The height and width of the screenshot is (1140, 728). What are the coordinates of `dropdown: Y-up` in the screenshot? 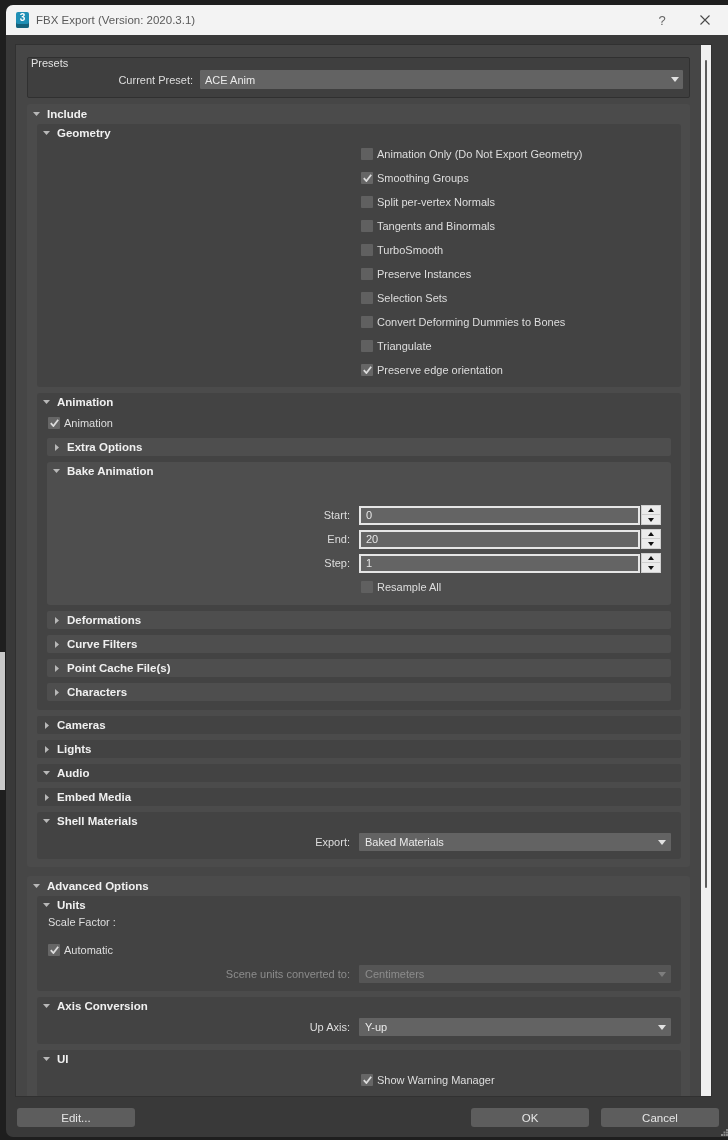 It's located at (515, 1027).